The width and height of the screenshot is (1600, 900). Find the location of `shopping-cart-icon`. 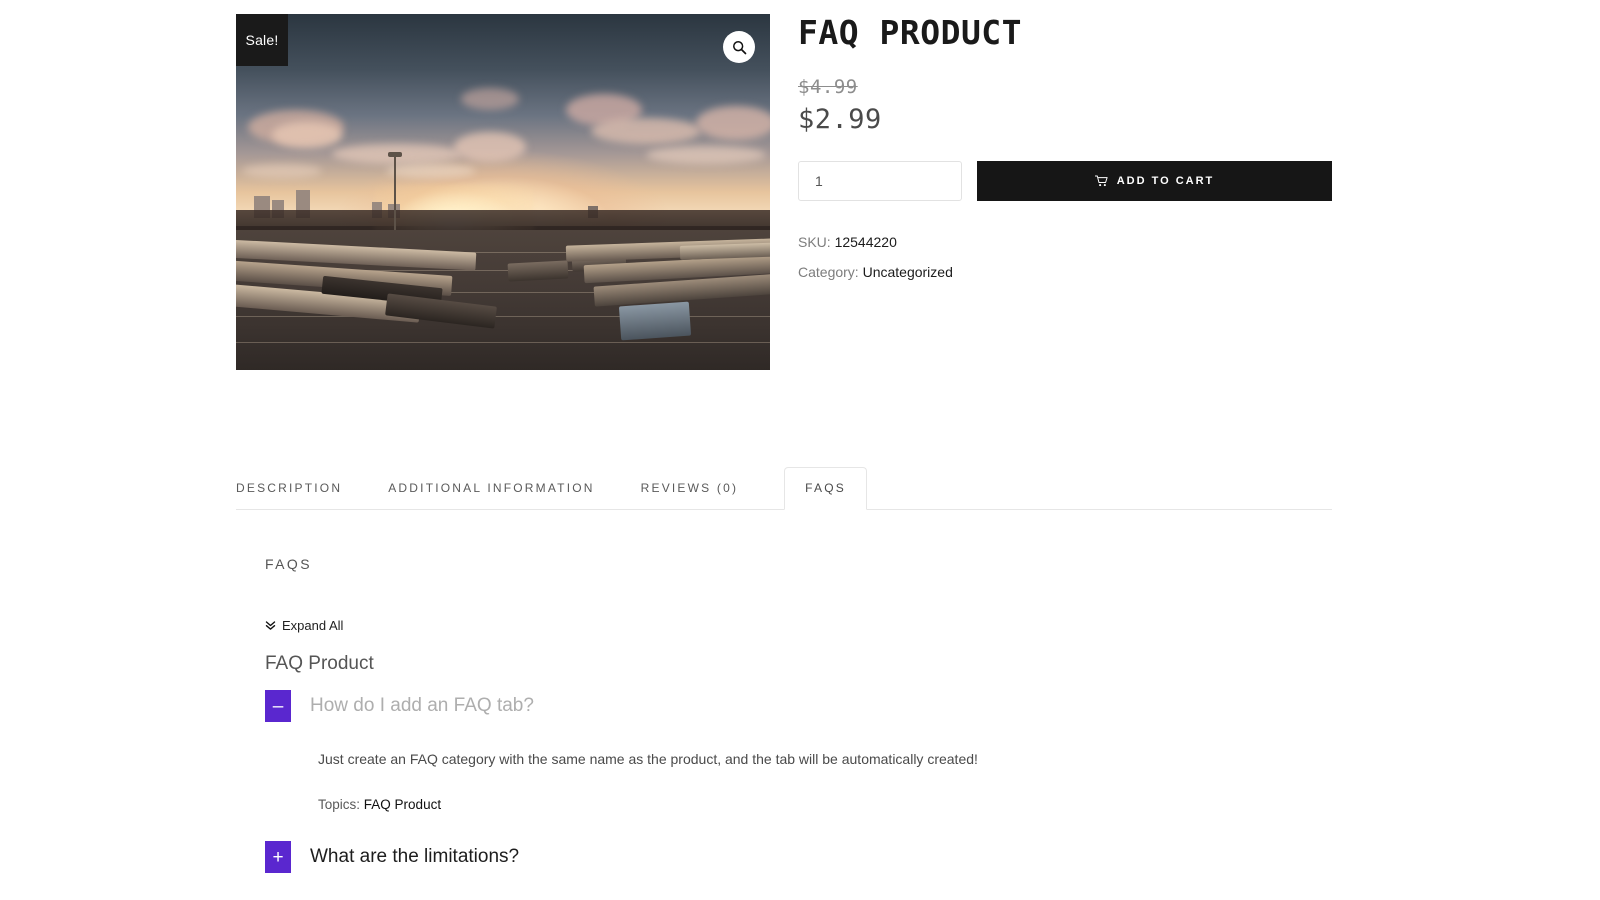

shopping-cart-icon is located at coordinates (1101, 181).